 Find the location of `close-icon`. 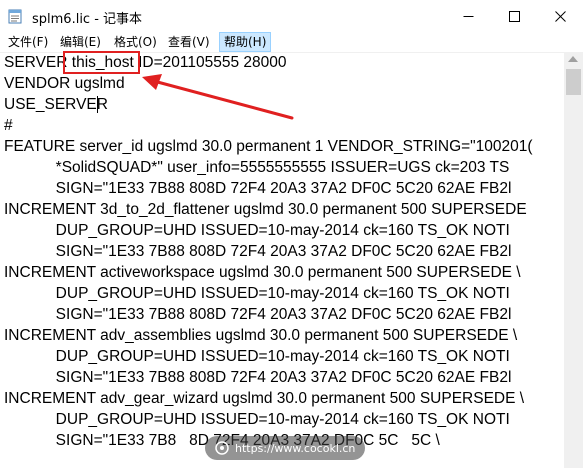

close-icon is located at coordinates (560, 16).